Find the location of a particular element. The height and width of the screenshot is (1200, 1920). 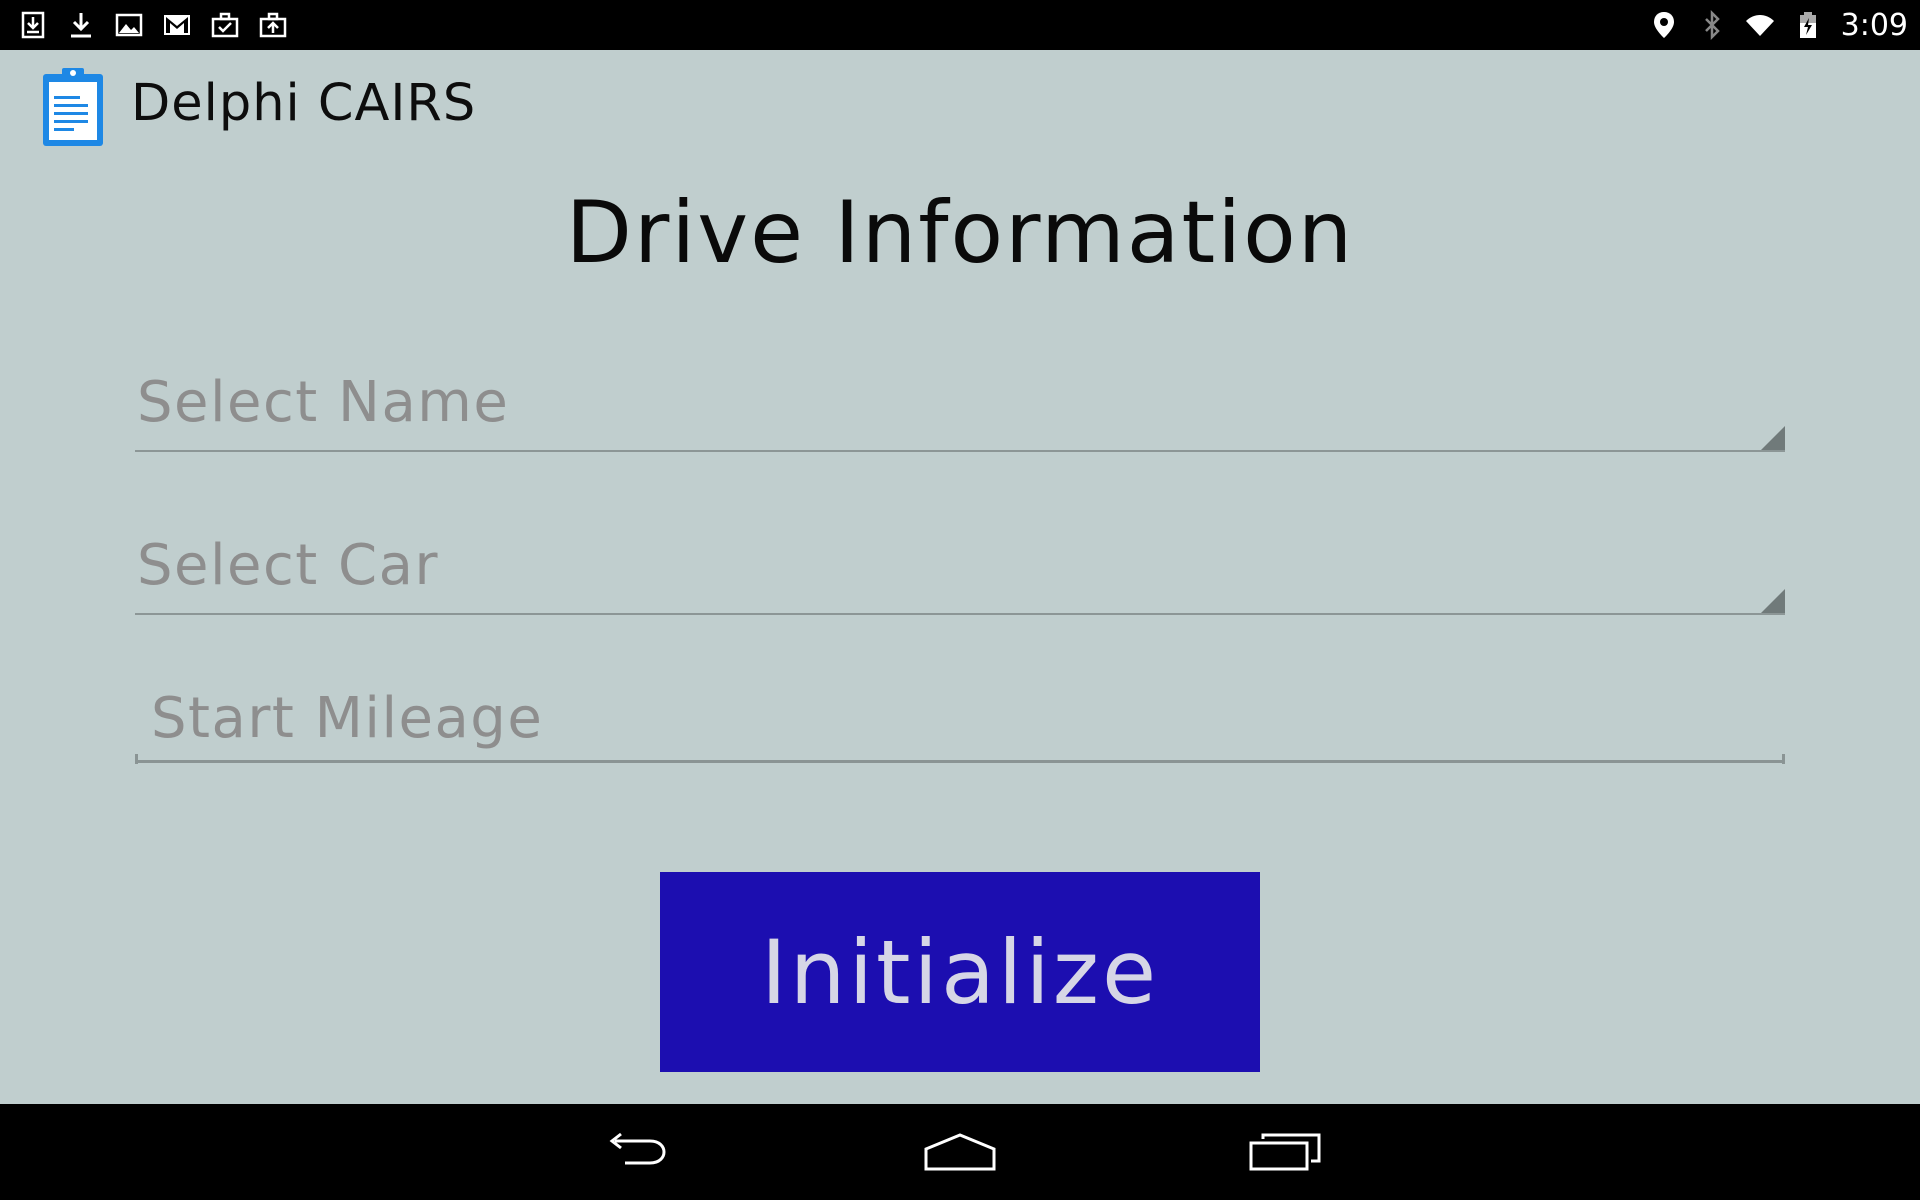

bluetooth-icon is located at coordinates (1712, 25).